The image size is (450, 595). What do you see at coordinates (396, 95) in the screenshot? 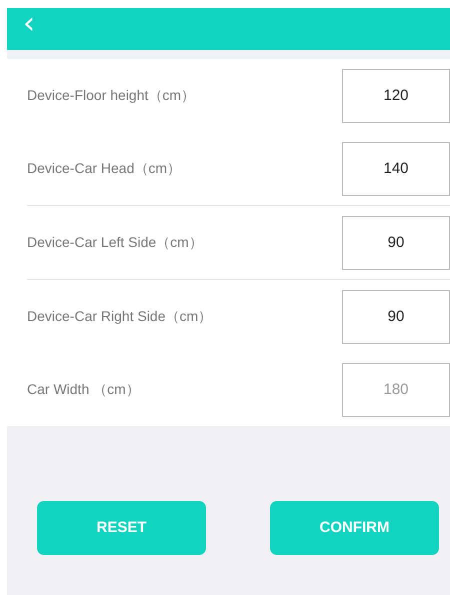
I see `number-field: 120` at bounding box center [396, 95].